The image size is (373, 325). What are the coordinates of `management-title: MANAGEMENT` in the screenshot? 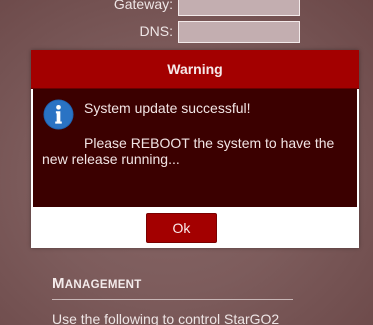 It's located at (97, 283).